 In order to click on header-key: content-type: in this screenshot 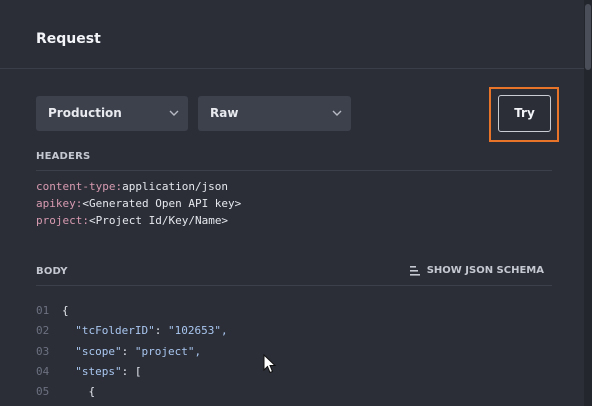, I will do `click(79, 186)`.